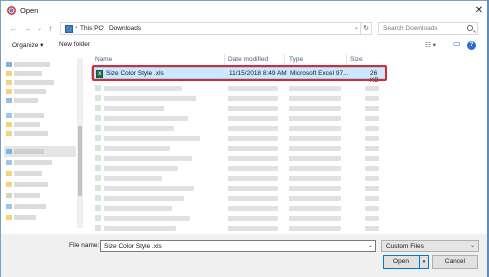 The width and height of the screenshot is (489, 277). I want to click on search-box: Search Downloads, so click(428, 28).